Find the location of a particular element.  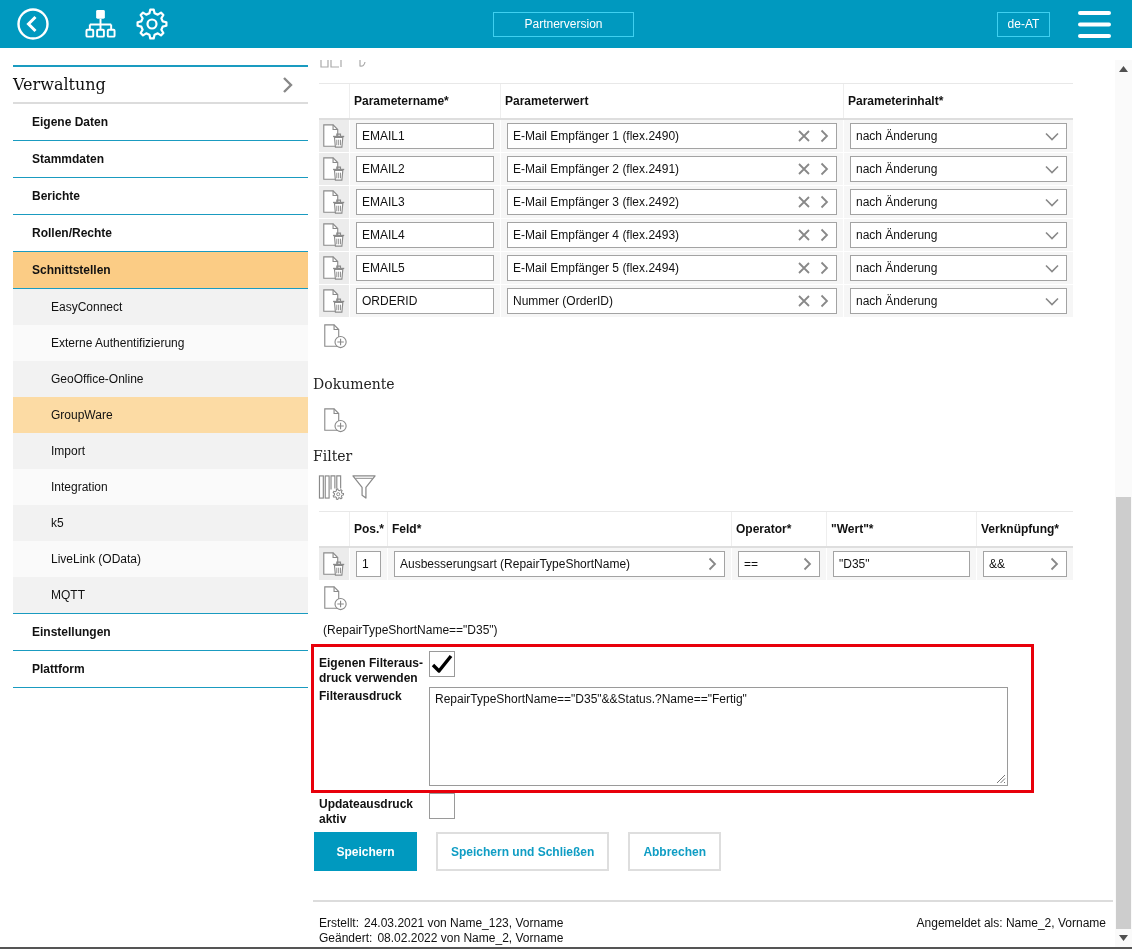

column-header: Parameterinhalt* is located at coordinates (896, 101).